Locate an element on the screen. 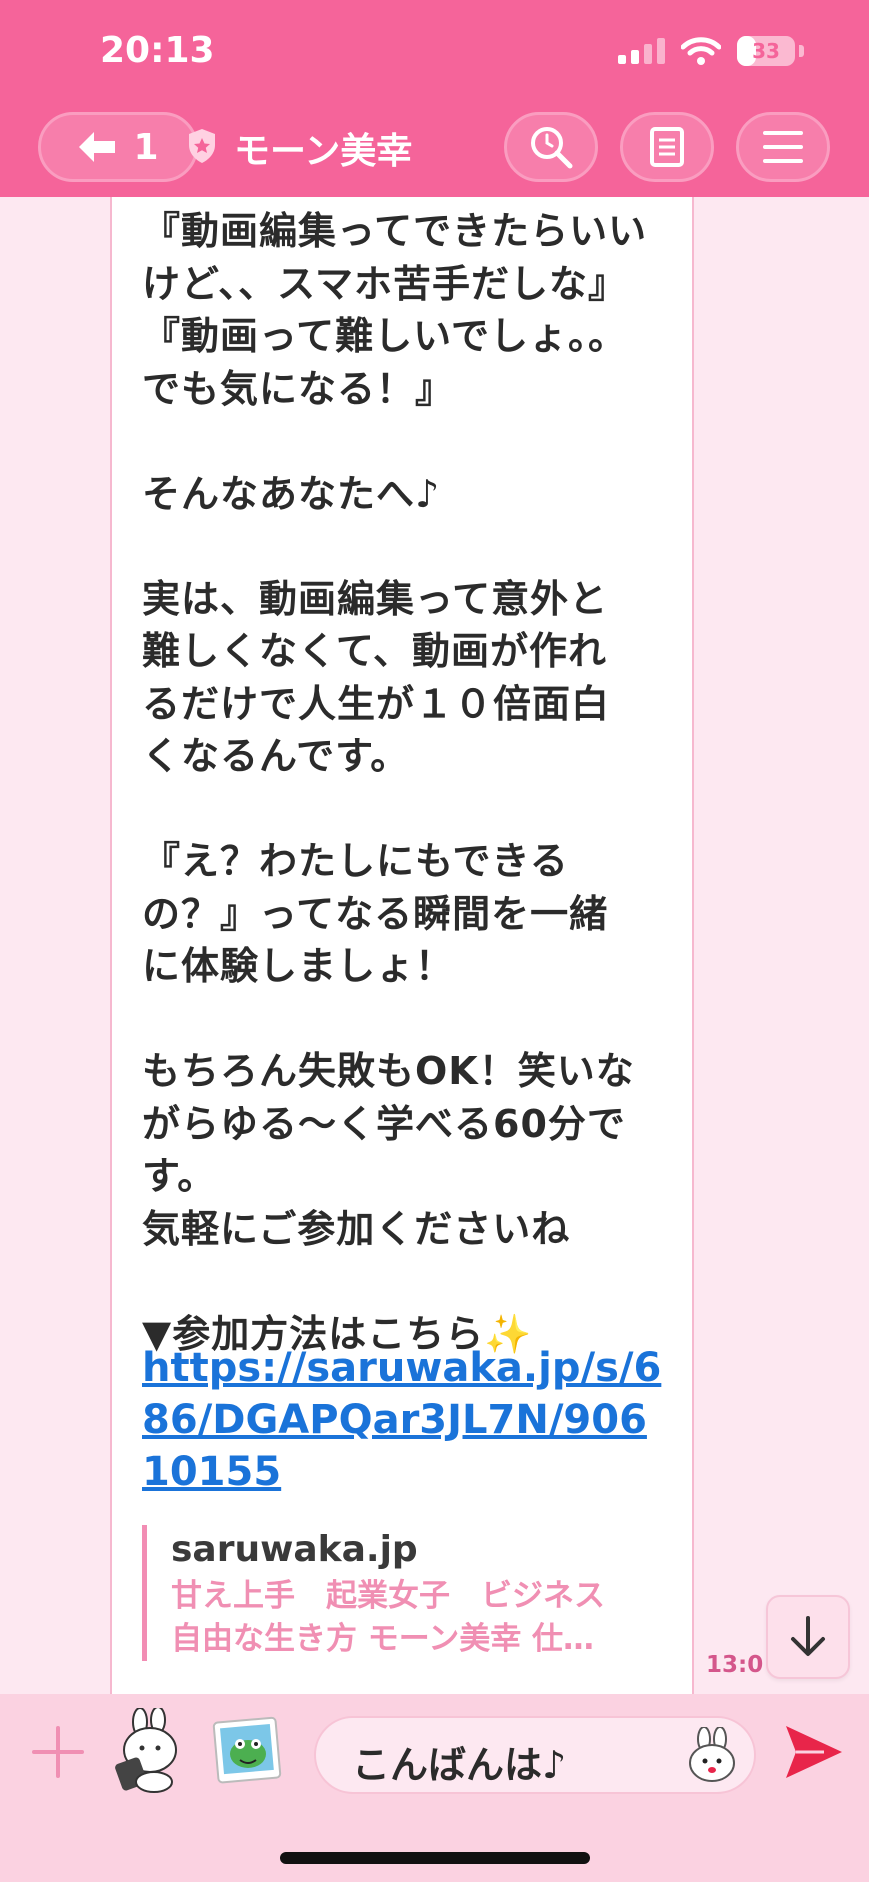 This screenshot has height=1882, width=869. menu-button is located at coordinates (783, 147).